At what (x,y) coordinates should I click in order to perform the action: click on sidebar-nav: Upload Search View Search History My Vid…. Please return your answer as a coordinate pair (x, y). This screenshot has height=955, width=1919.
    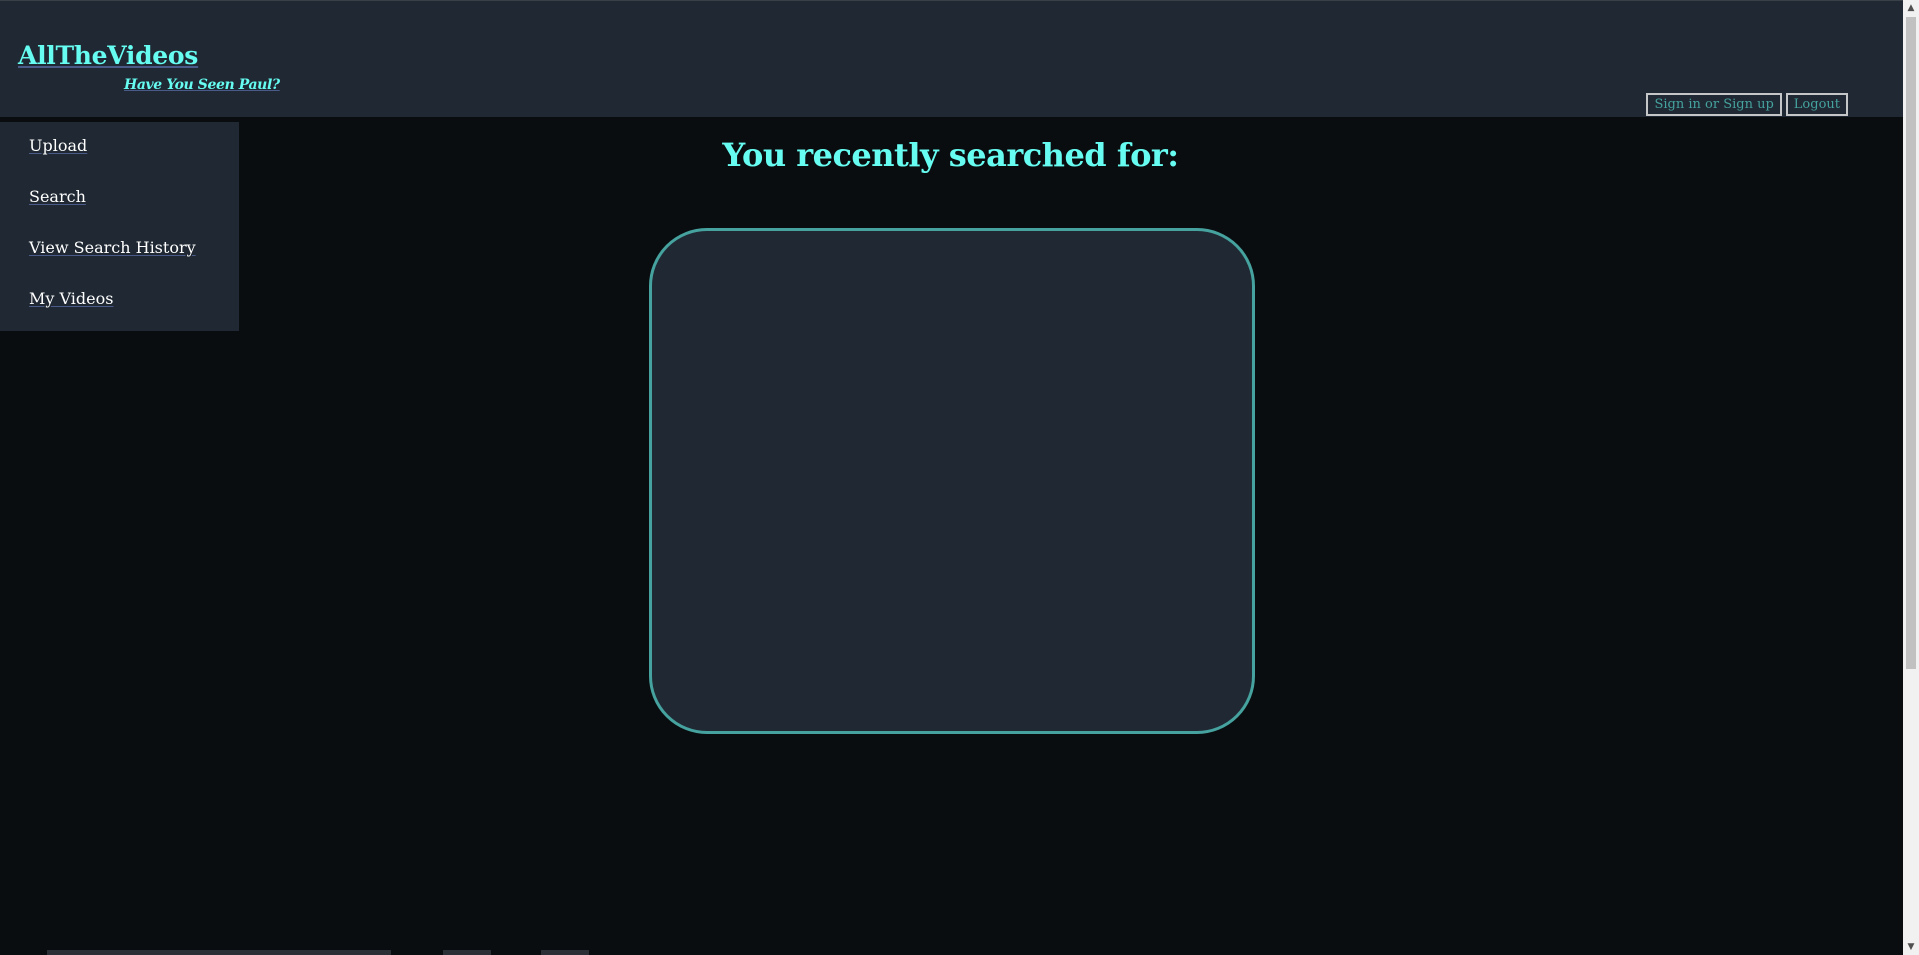
    Looking at the image, I should click on (119, 226).